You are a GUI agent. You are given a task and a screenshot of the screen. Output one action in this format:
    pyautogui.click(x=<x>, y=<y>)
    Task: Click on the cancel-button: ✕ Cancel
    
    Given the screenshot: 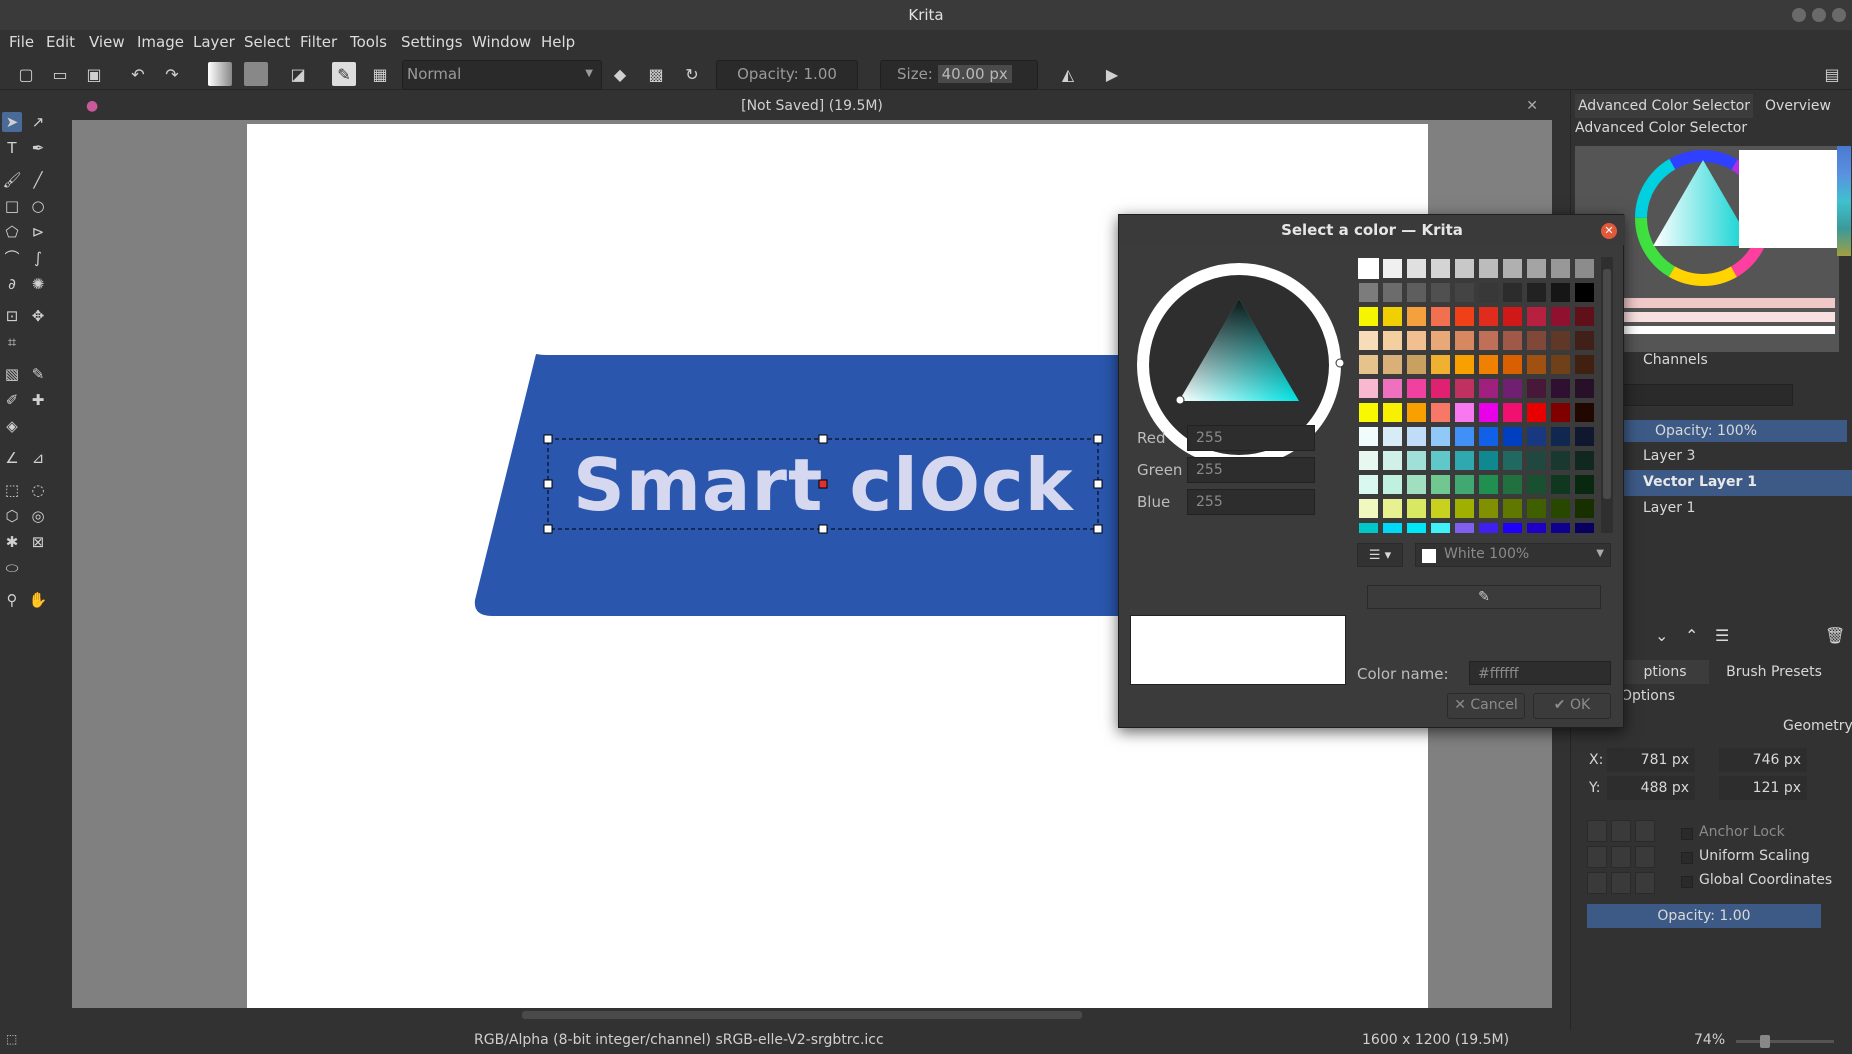 What is the action you would take?
    pyautogui.click(x=1486, y=706)
    